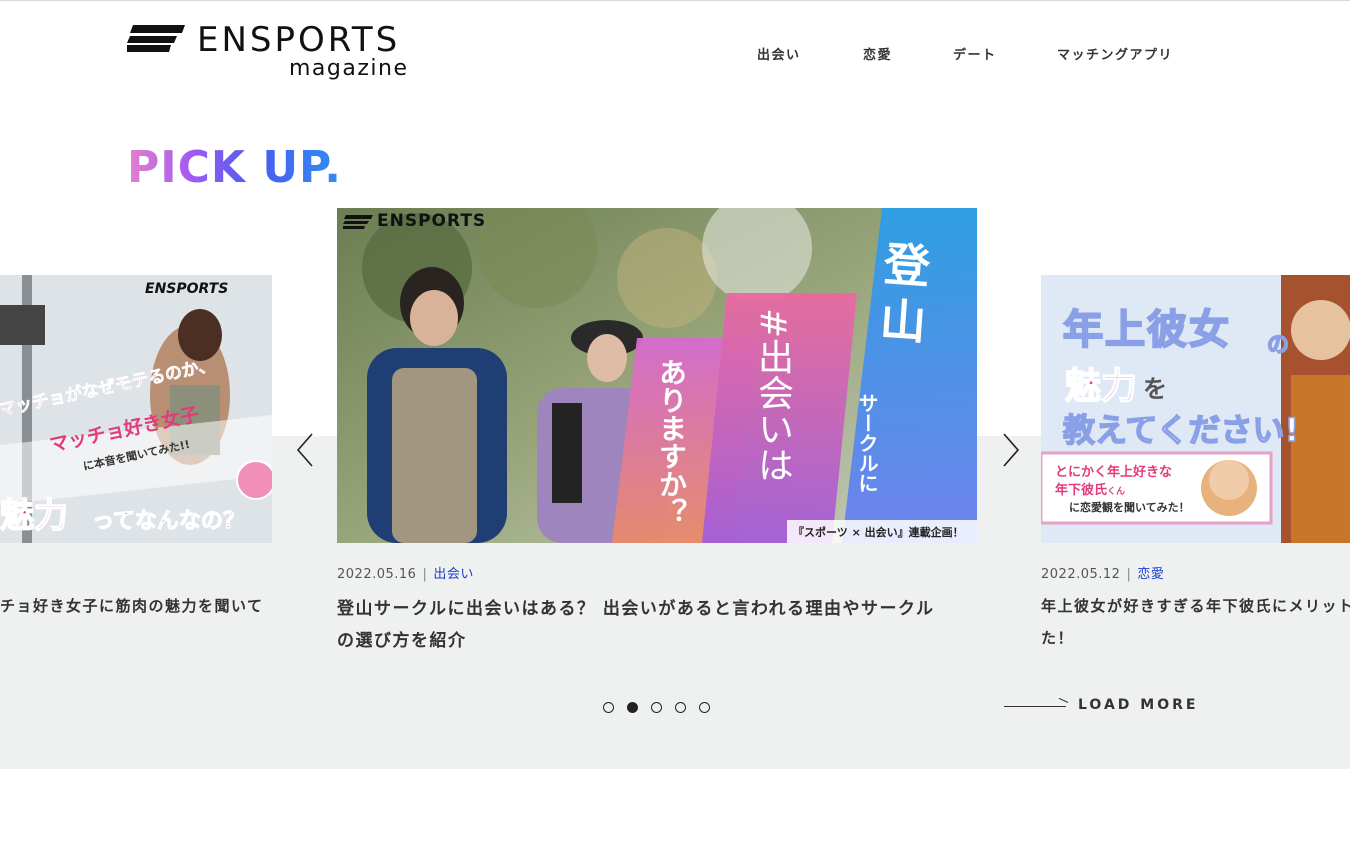 The width and height of the screenshot is (1350, 848). I want to click on main-nav: 出会い 恋愛 デート マッチングアプリ, so click(675, 54).